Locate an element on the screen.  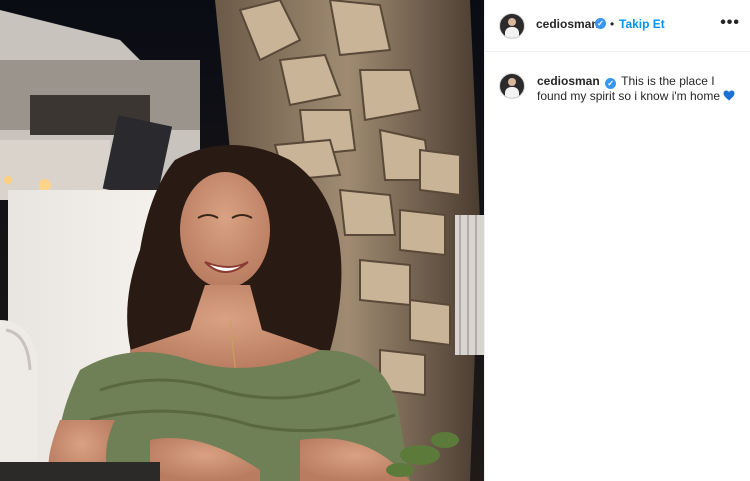
follow-button: Takip Et is located at coordinates (642, 24).